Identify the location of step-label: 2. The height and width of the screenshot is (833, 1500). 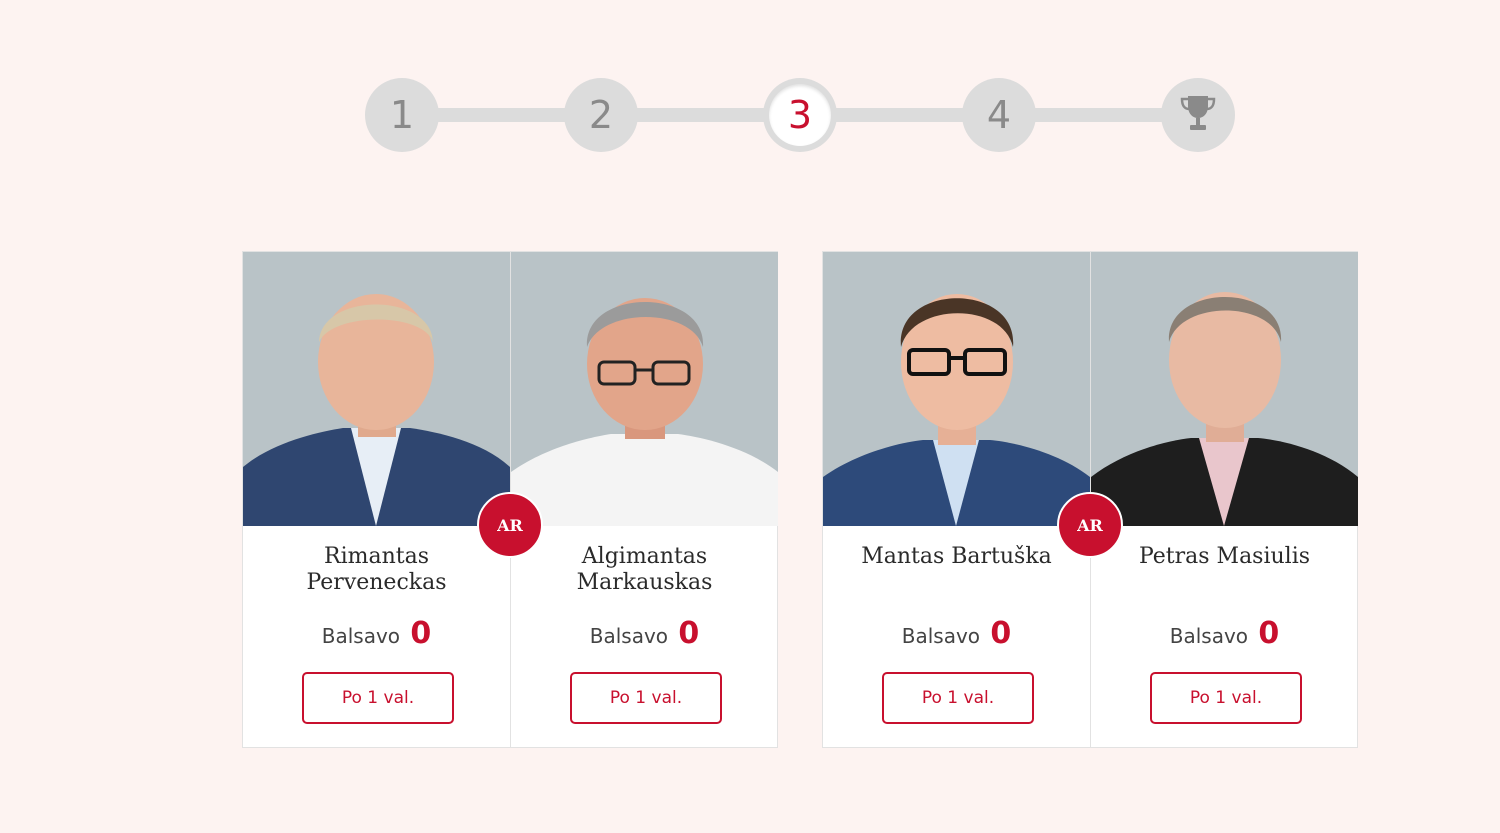
(601, 115).